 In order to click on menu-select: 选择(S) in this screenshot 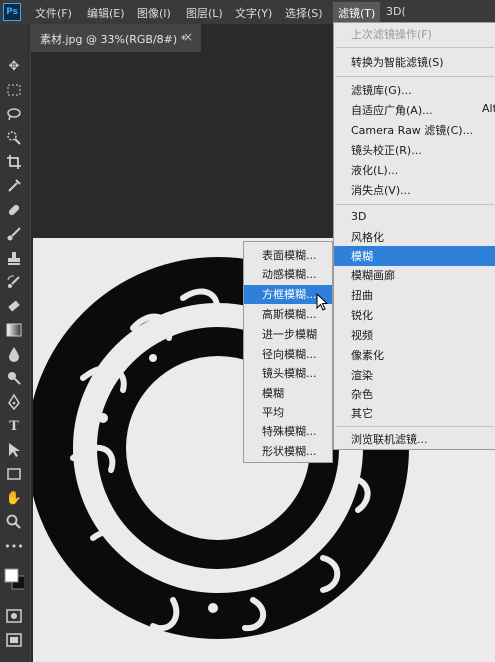, I will do `click(304, 13)`.